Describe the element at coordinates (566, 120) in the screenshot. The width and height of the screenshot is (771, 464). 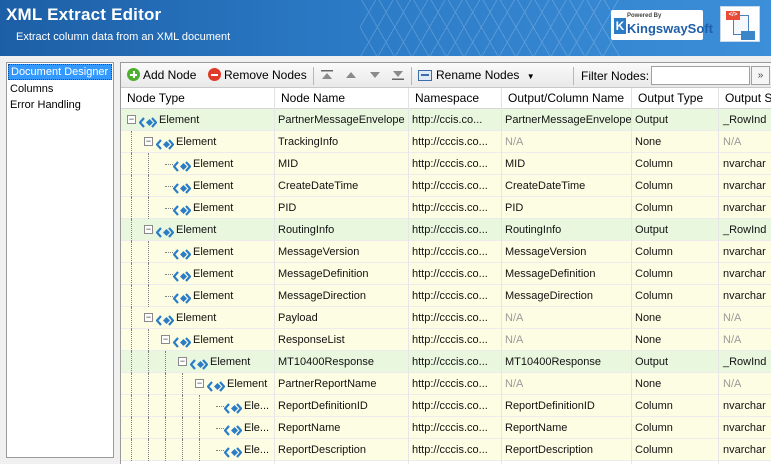
I see `output-column-name-cell: PartnerMessageEnvelope` at that location.